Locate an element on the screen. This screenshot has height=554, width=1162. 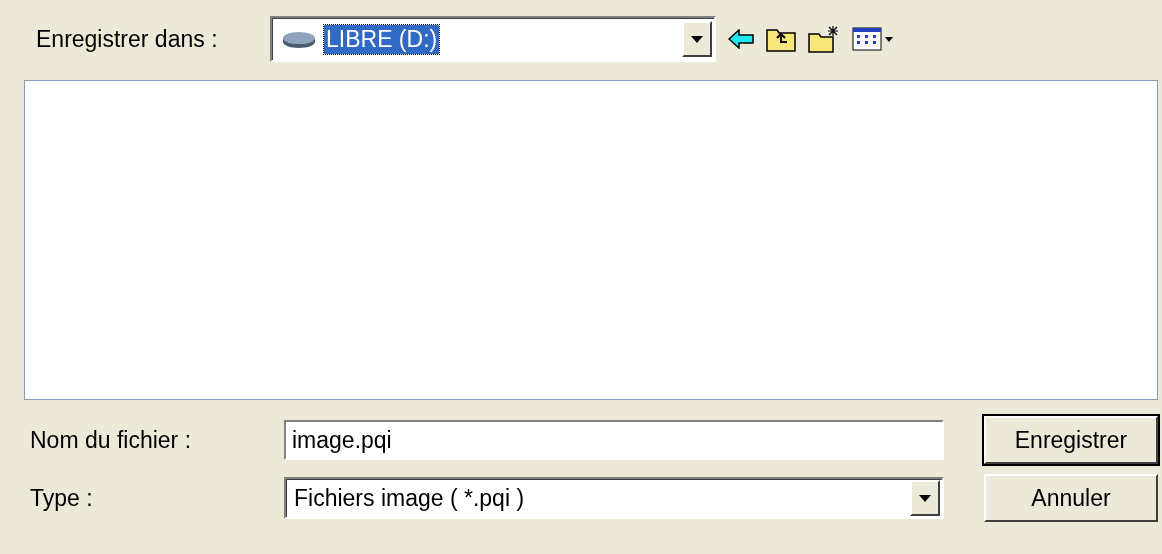
drive-icon is located at coordinates (299, 39).